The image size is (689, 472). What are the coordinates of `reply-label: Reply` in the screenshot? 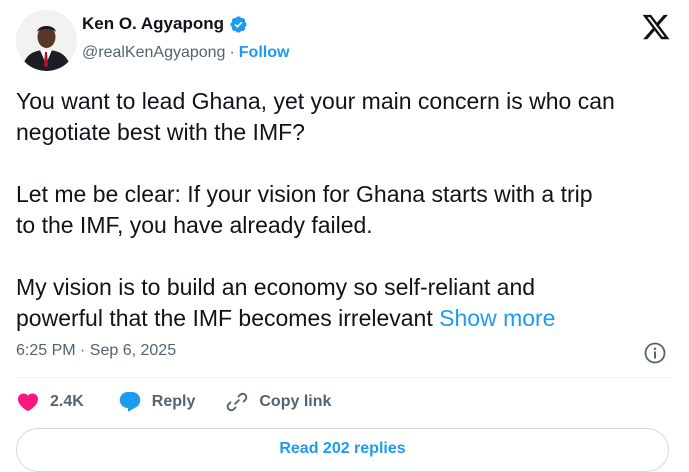 It's located at (173, 401).